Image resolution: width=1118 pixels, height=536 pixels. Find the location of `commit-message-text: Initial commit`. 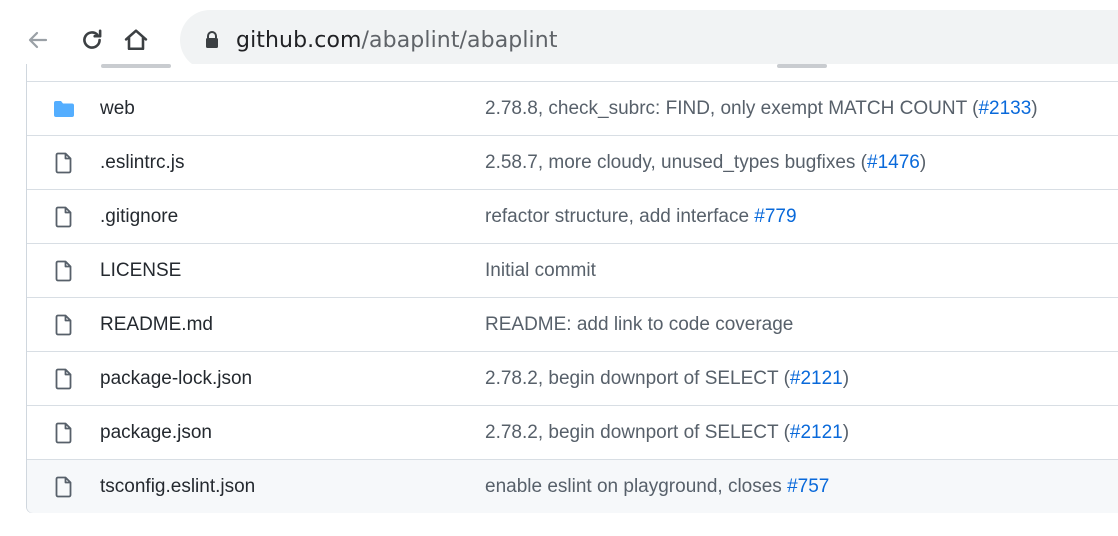

commit-message-text: Initial commit is located at coordinates (540, 270).